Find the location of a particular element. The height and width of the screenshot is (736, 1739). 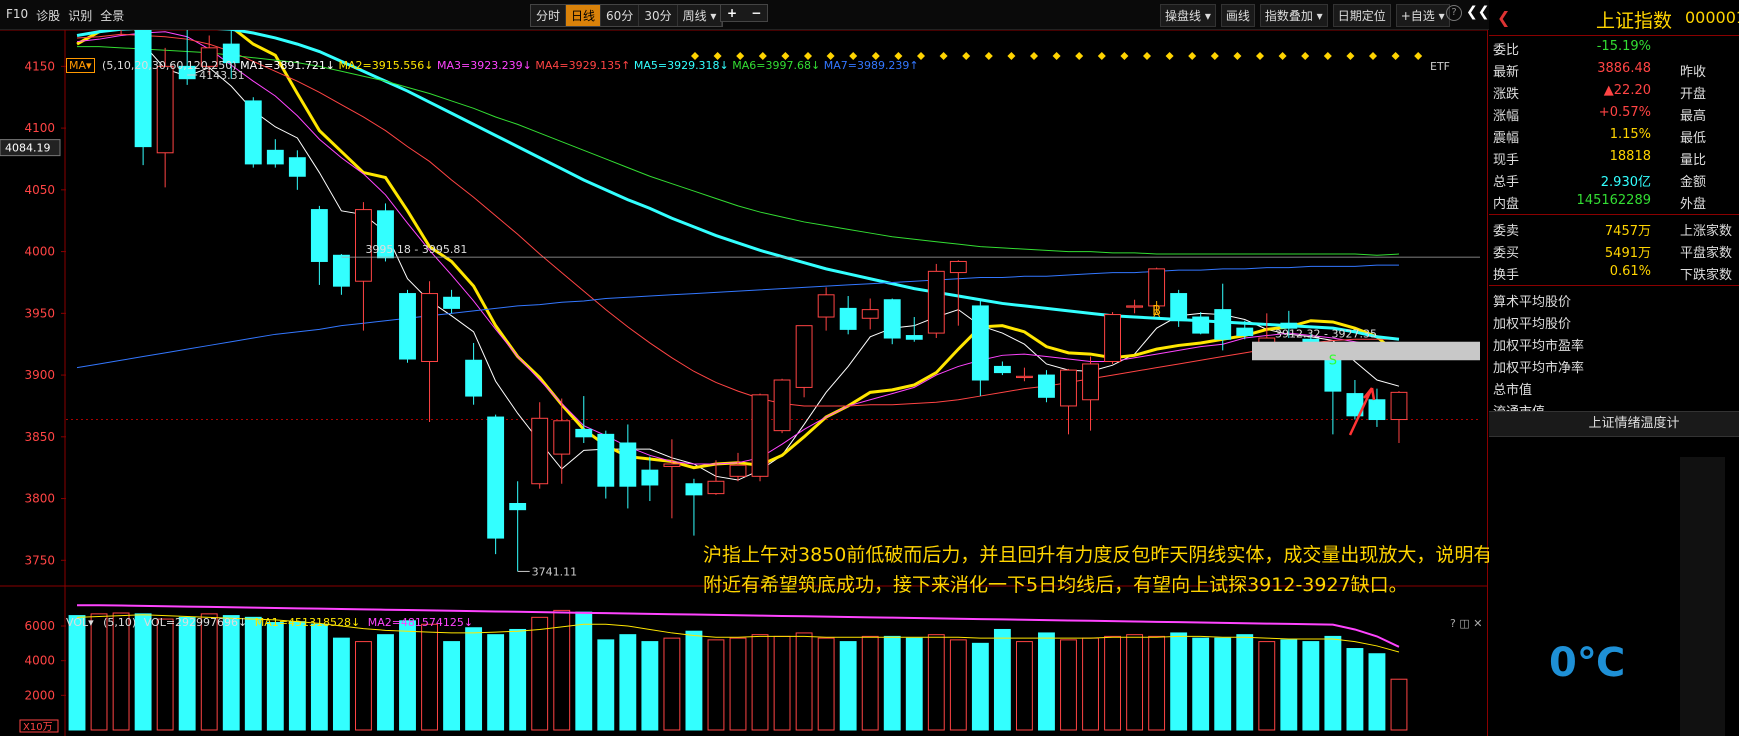

trading-line-dropdown: 操盘线 ▾ is located at coordinates (1188, 15).